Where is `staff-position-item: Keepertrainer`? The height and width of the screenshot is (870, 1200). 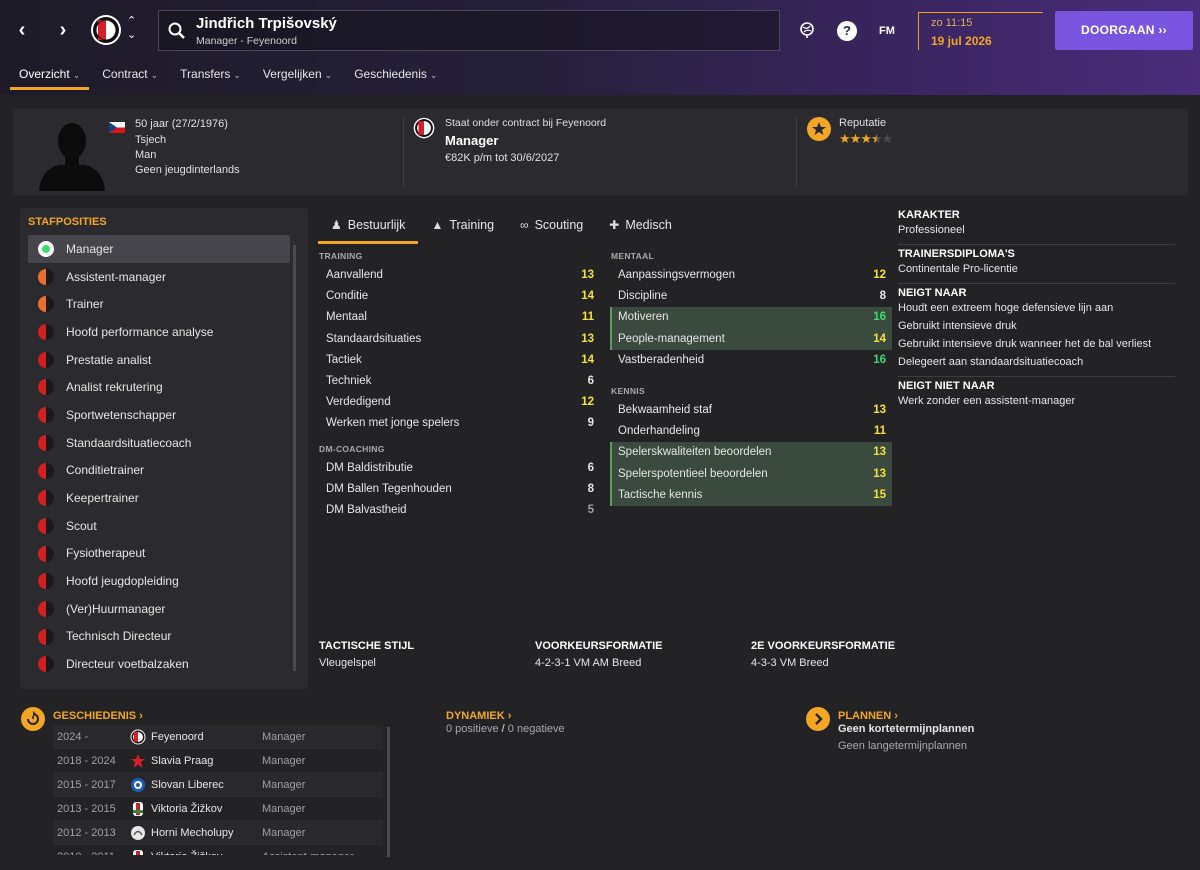 staff-position-item: Keepertrainer is located at coordinates (159, 498).